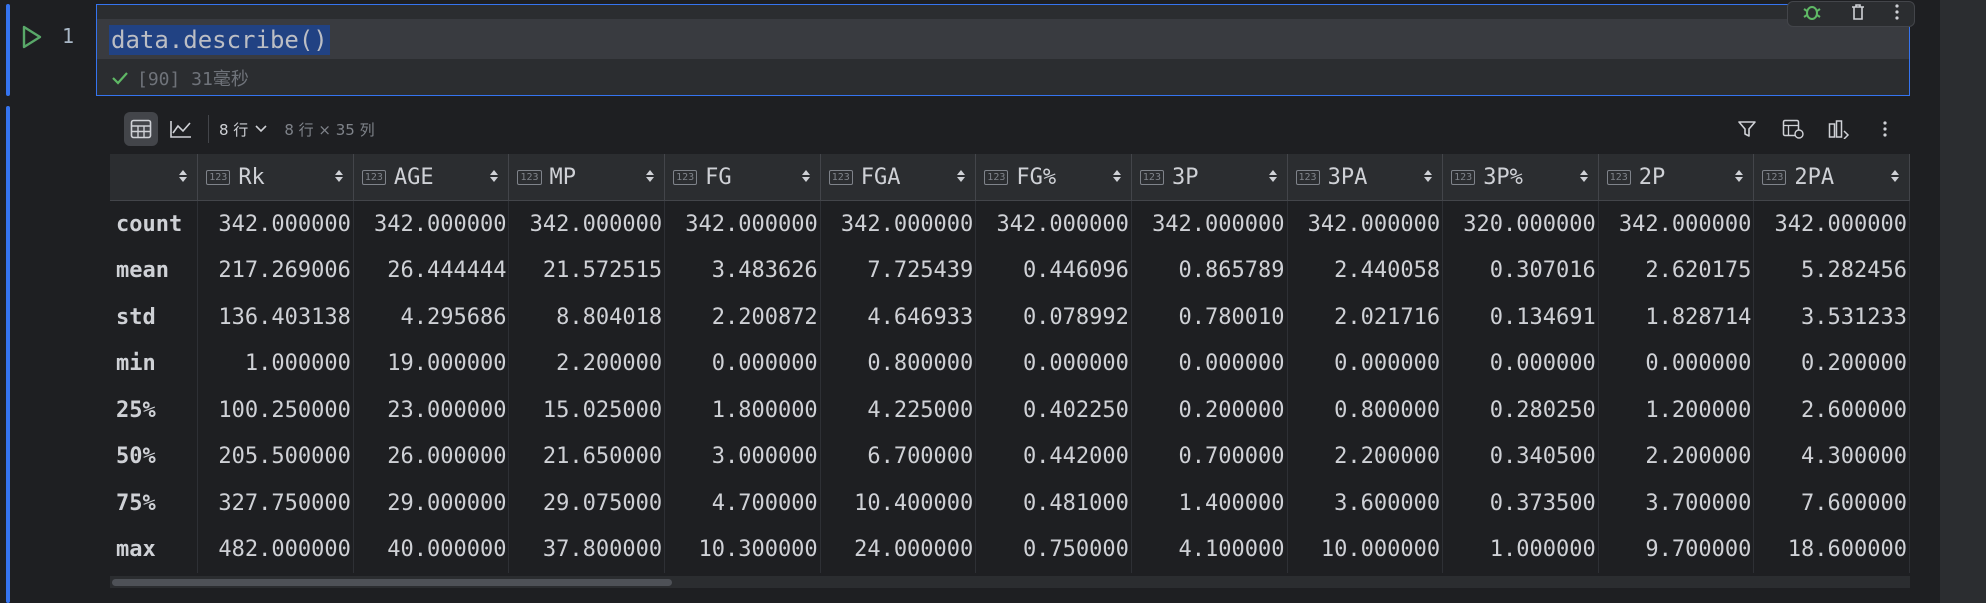  What do you see at coordinates (1676, 177) in the screenshot?
I see `column-header: 123 2P` at bounding box center [1676, 177].